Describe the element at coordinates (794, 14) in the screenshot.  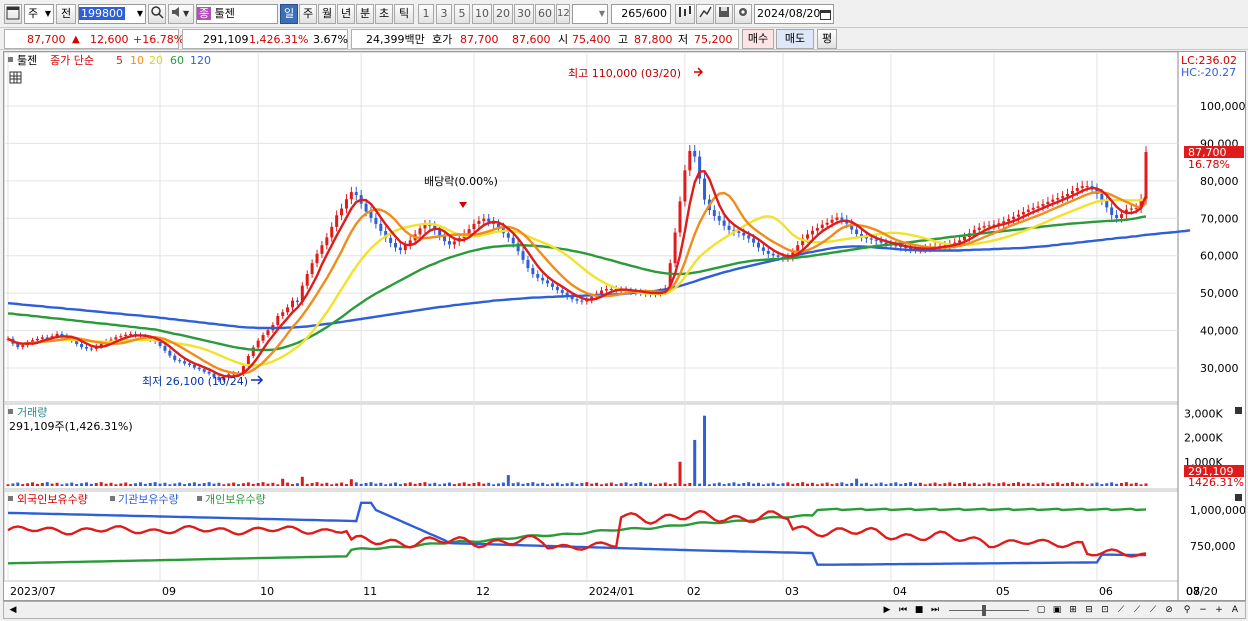
I see `date-field: 2024/08/20` at that location.